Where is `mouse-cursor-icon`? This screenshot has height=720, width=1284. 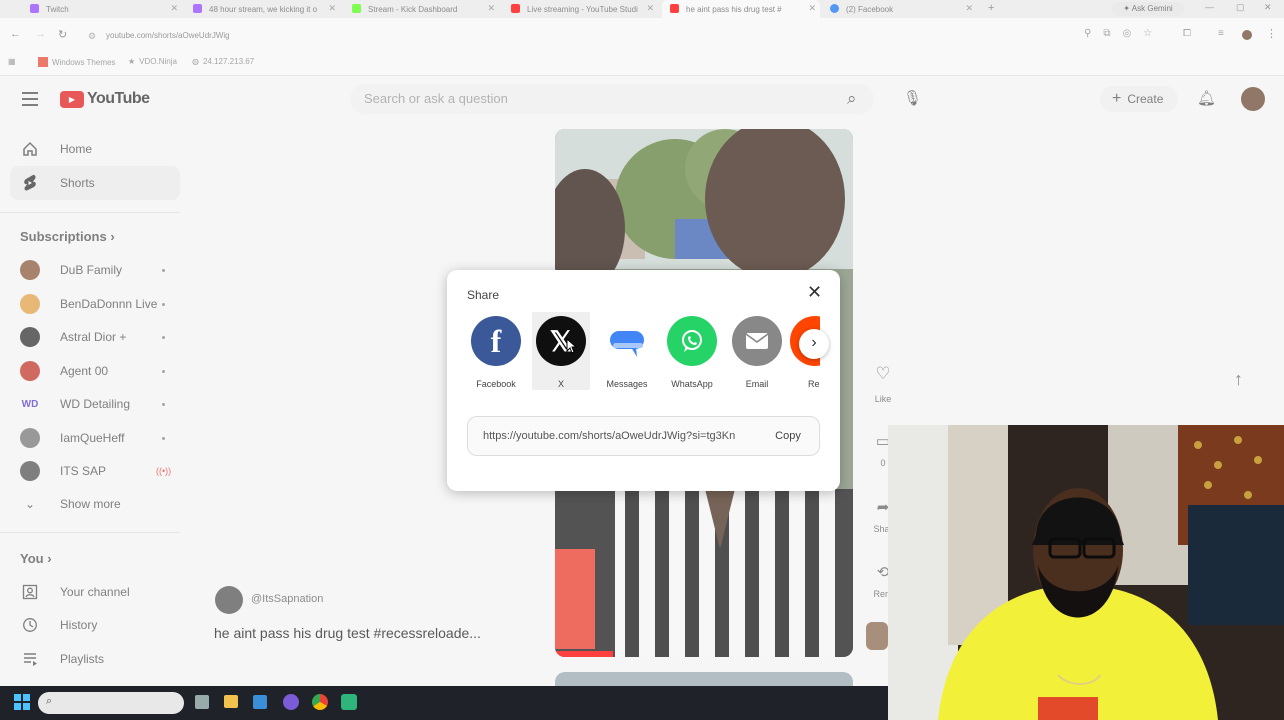 mouse-cursor-icon is located at coordinates (572, 348).